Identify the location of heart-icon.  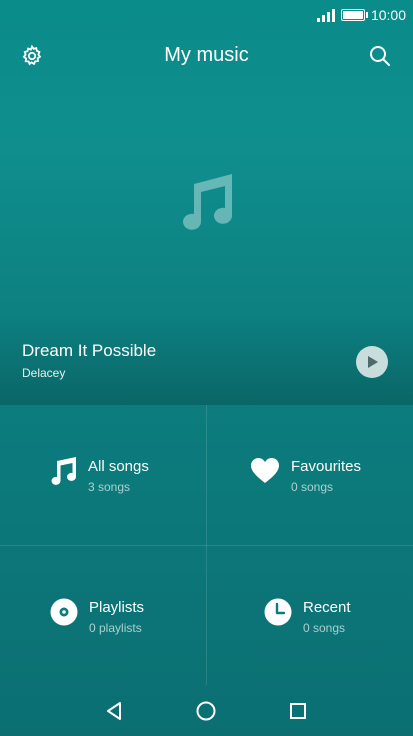
(265, 471).